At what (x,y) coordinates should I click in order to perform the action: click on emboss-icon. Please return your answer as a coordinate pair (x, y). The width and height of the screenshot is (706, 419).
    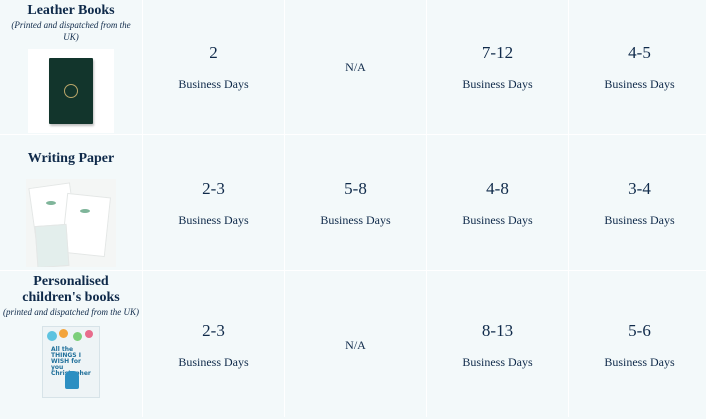
    Looking at the image, I should click on (71, 91).